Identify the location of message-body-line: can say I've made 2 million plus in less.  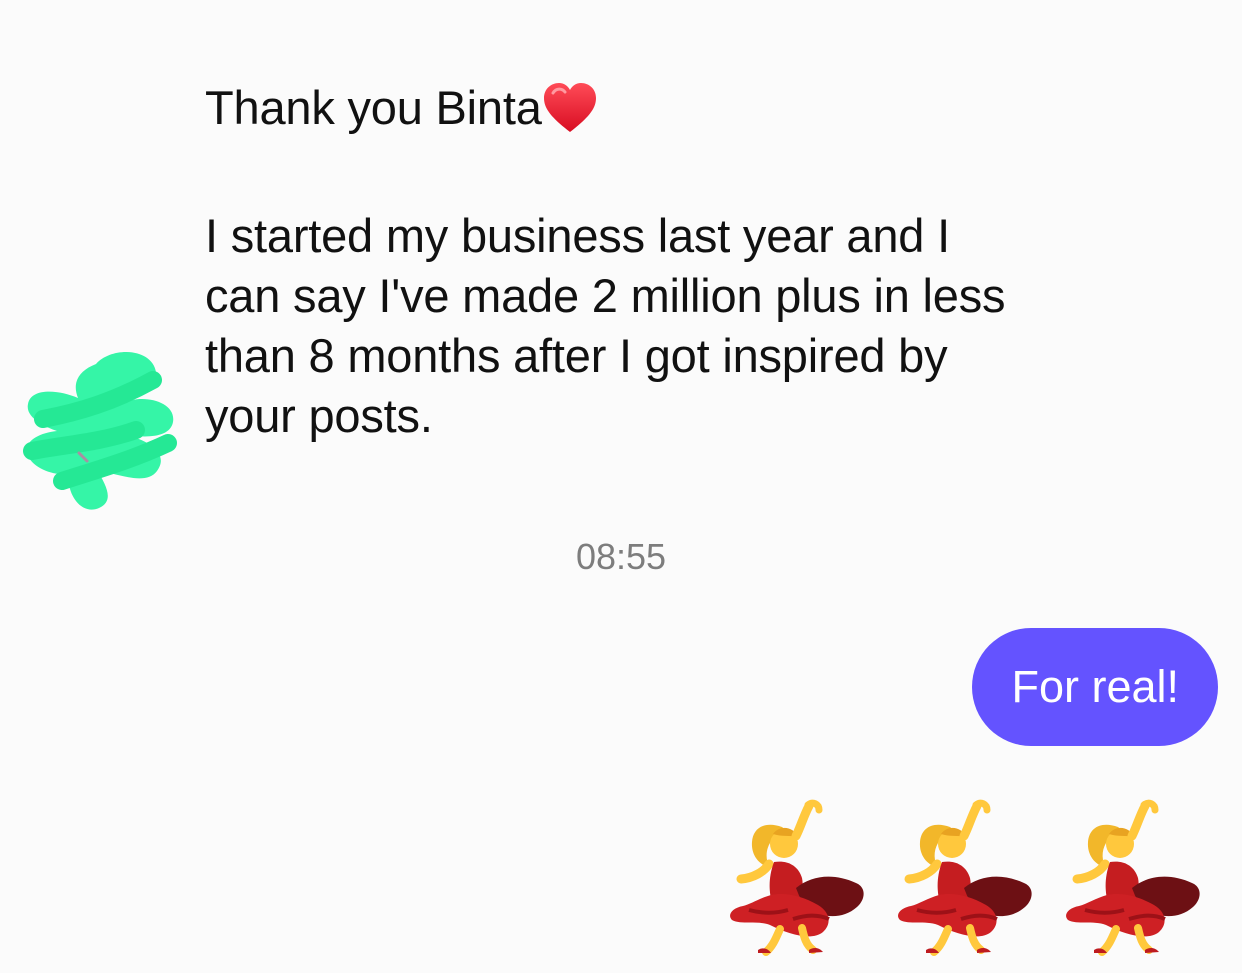
(605, 295).